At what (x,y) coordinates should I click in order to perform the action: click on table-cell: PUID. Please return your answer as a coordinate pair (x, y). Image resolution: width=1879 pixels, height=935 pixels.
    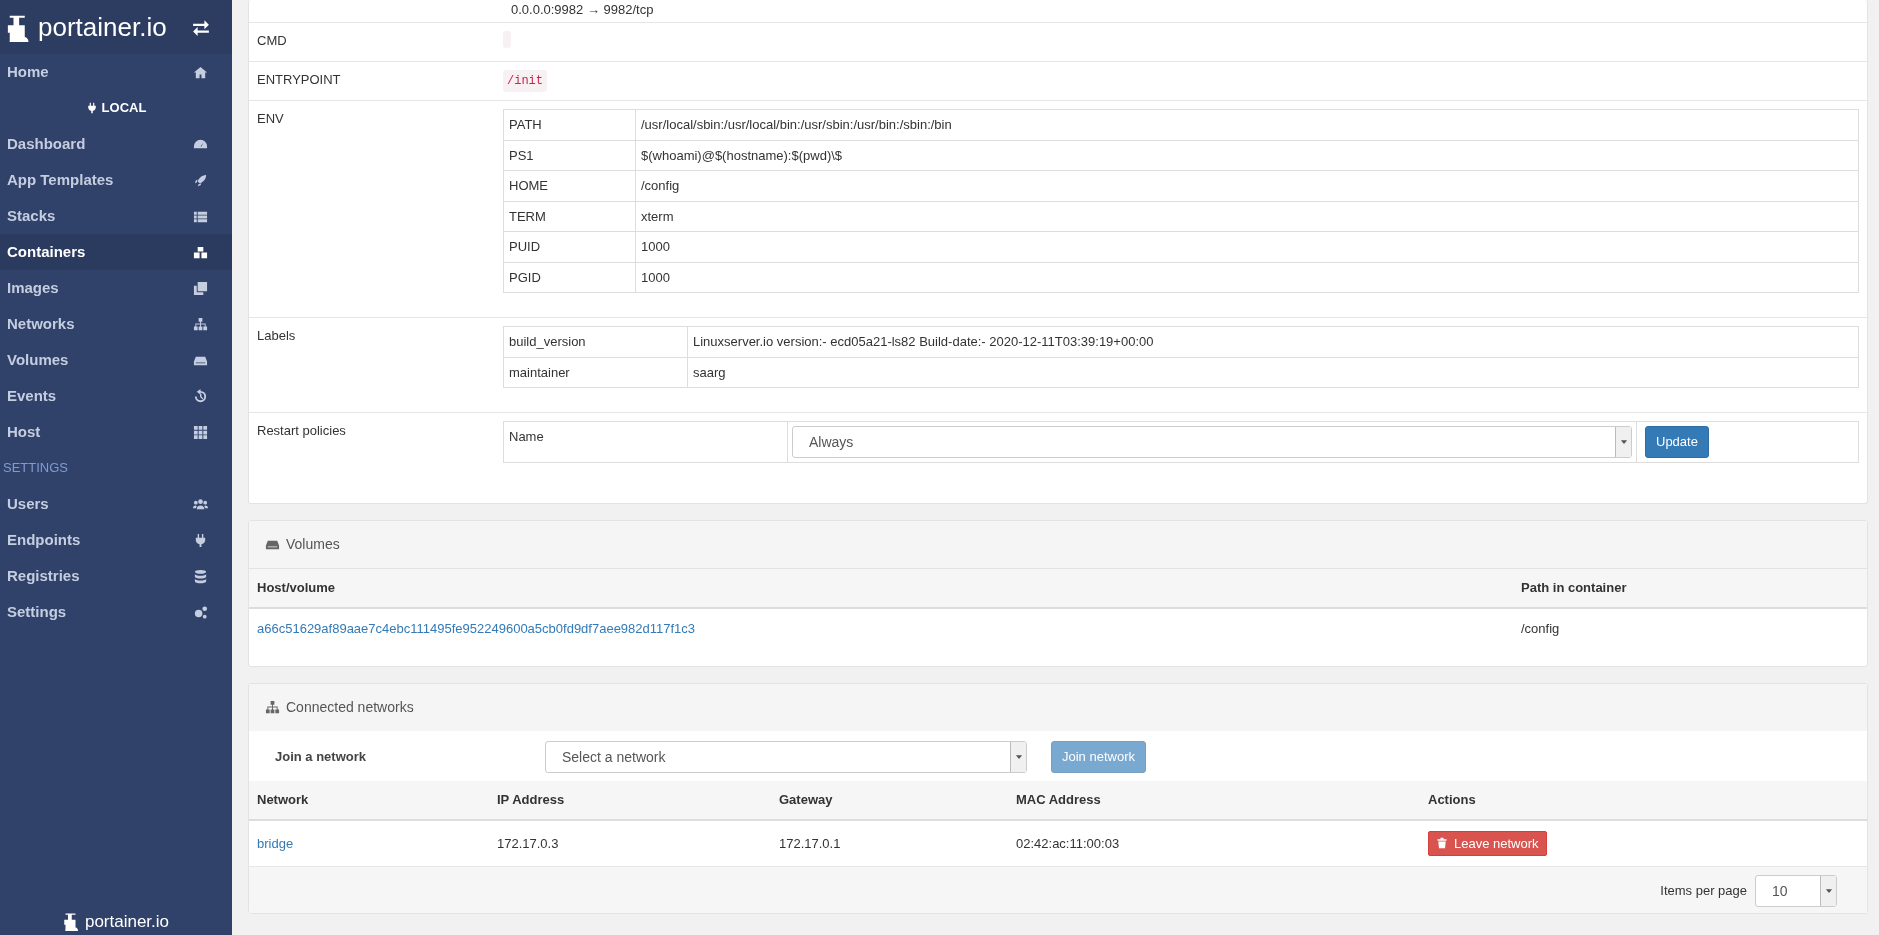
    Looking at the image, I should click on (569, 246).